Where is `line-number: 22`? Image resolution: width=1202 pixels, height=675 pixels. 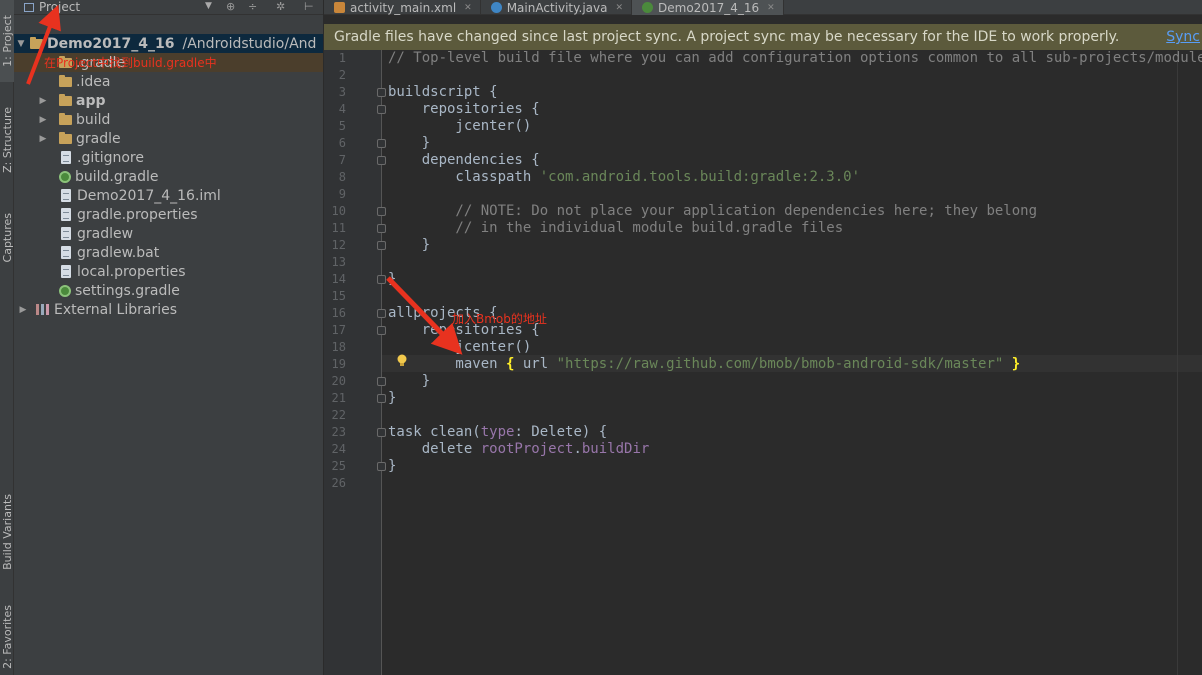
line-number: 22 is located at coordinates (338, 415).